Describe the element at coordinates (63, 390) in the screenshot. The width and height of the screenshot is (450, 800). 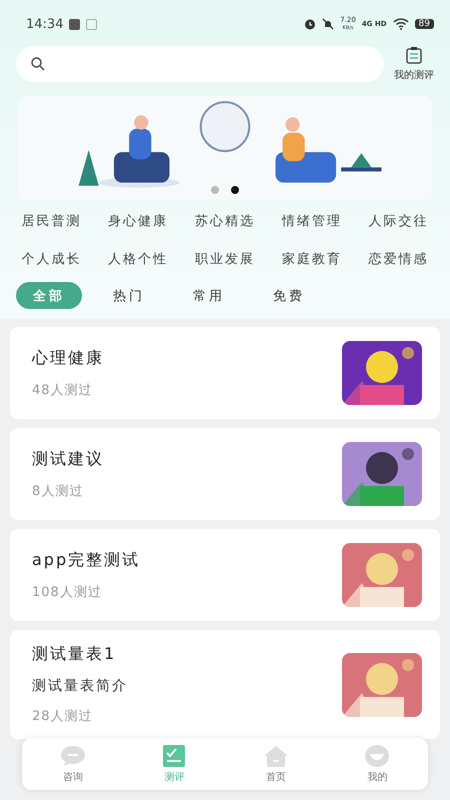
I see `test-count: 48人测过` at that location.